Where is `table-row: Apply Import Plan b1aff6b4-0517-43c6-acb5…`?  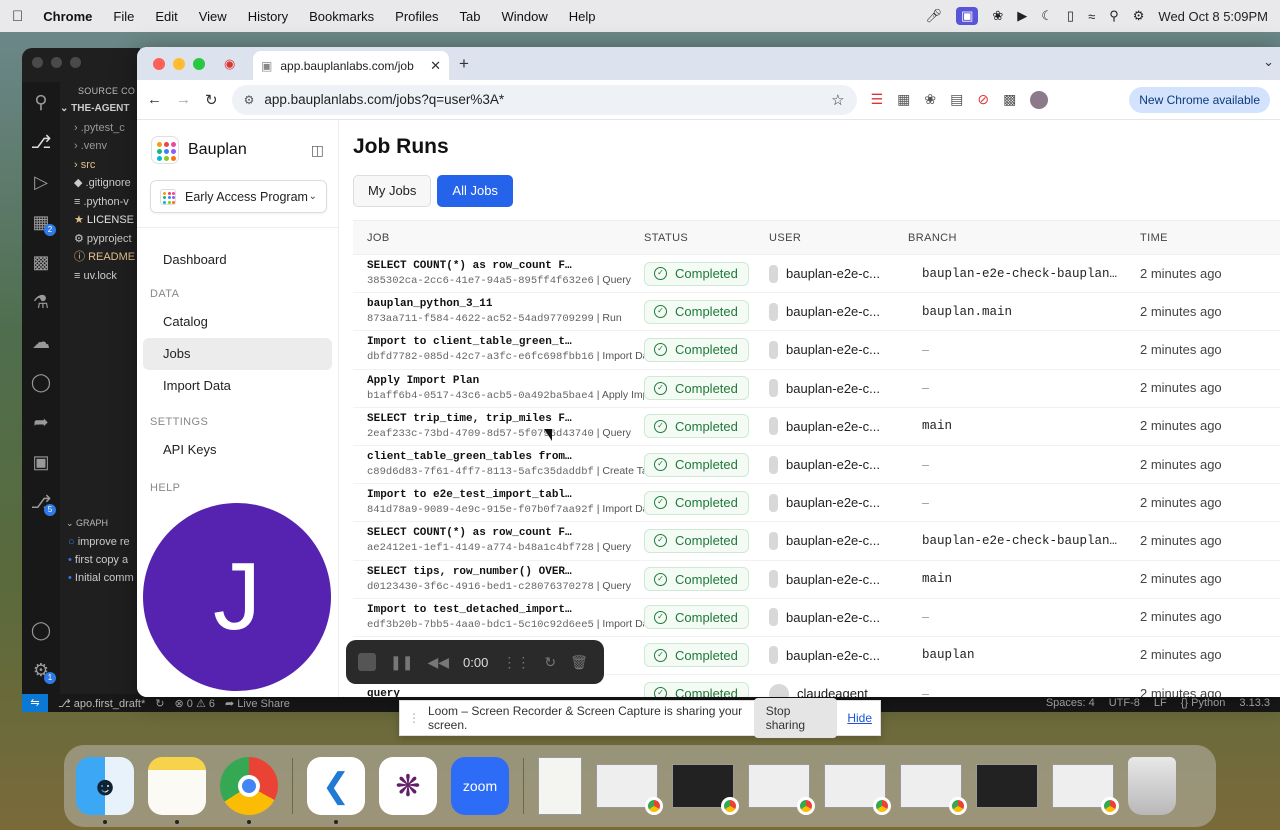
table-row: Apply Import Plan b1aff6b4-0517-43c6-acb5… is located at coordinates (816, 389).